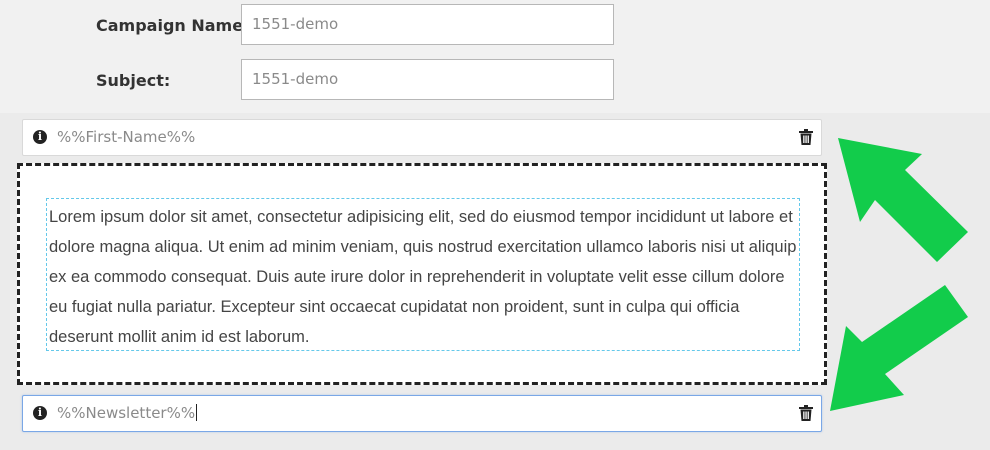 The width and height of the screenshot is (990, 450). What do you see at coordinates (127, 413) in the screenshot?
I see `merge-field-token-input: %%Newsletter%%` at bounding box center [127, 413].